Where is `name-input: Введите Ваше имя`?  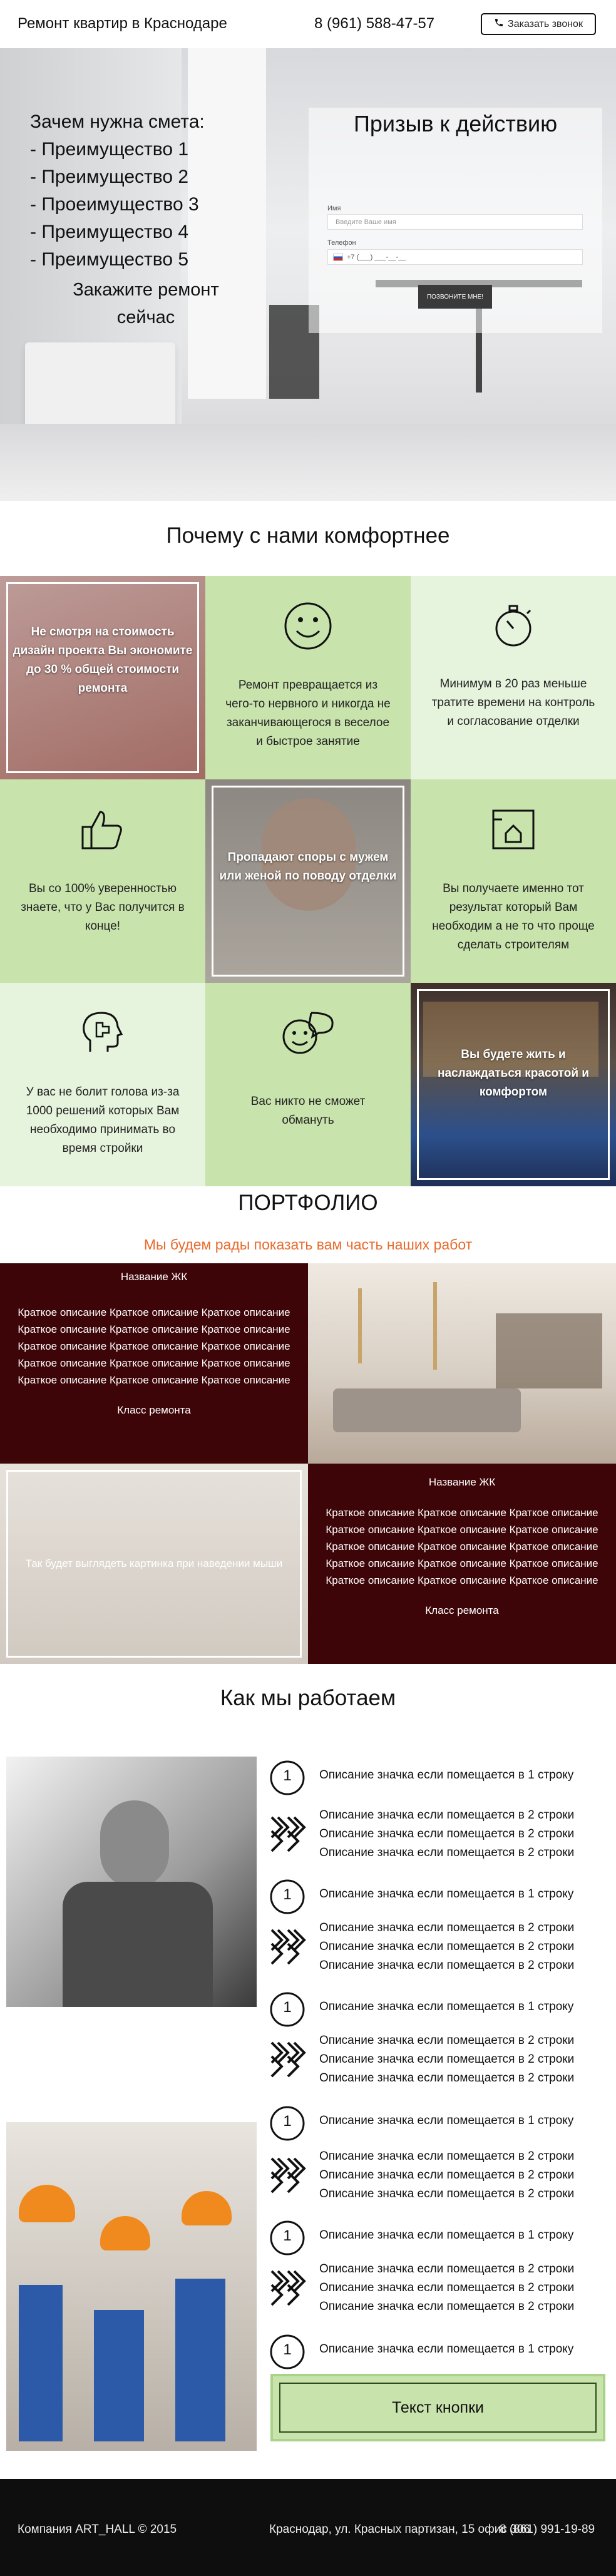
name-input: Введите Ваше имя is located at coordinates (455, 222).